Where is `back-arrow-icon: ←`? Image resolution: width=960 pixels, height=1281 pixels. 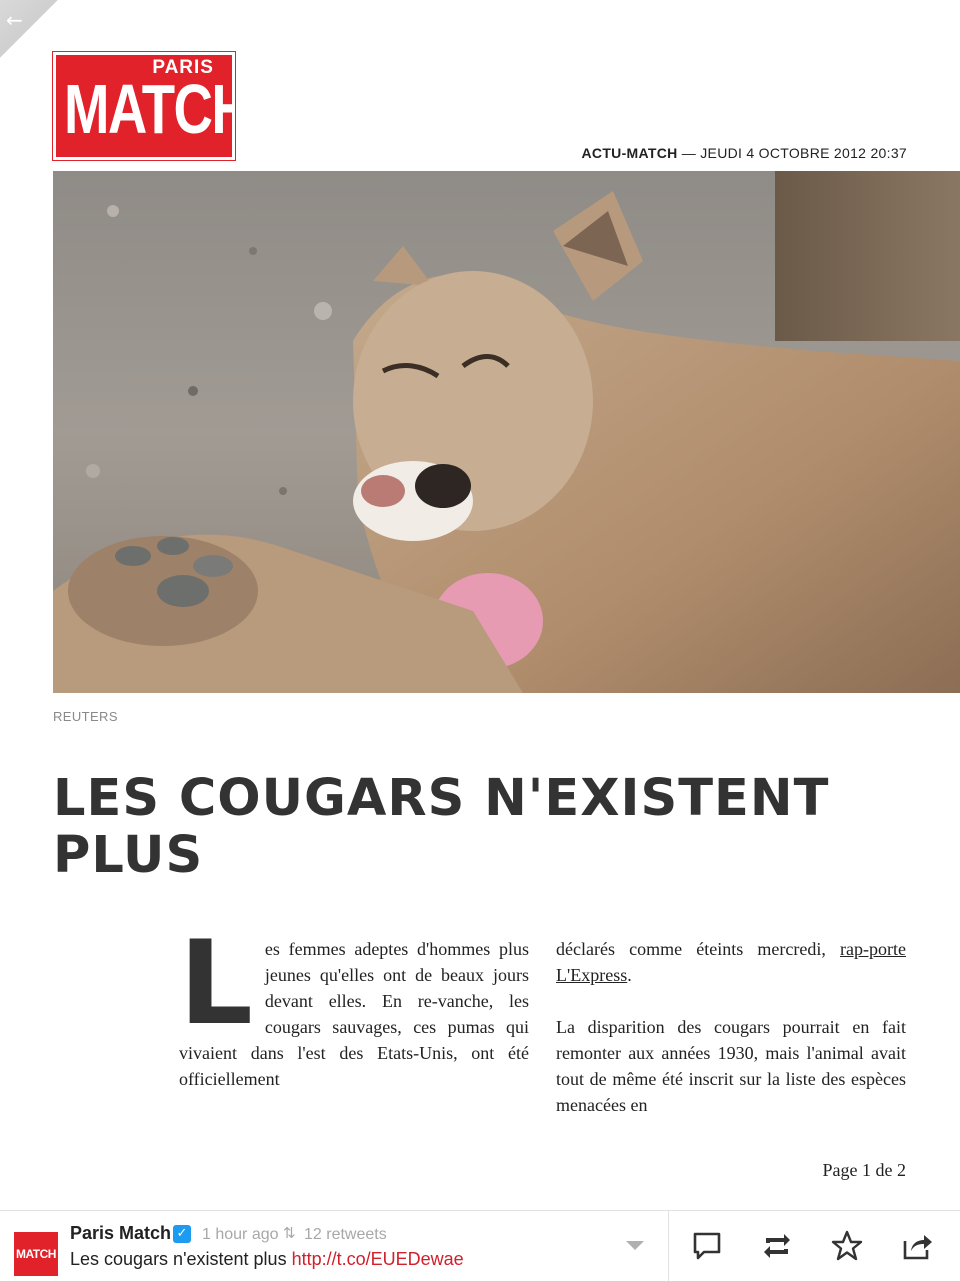 back-arrow-icon: ← is located at coordinates (14, 20).